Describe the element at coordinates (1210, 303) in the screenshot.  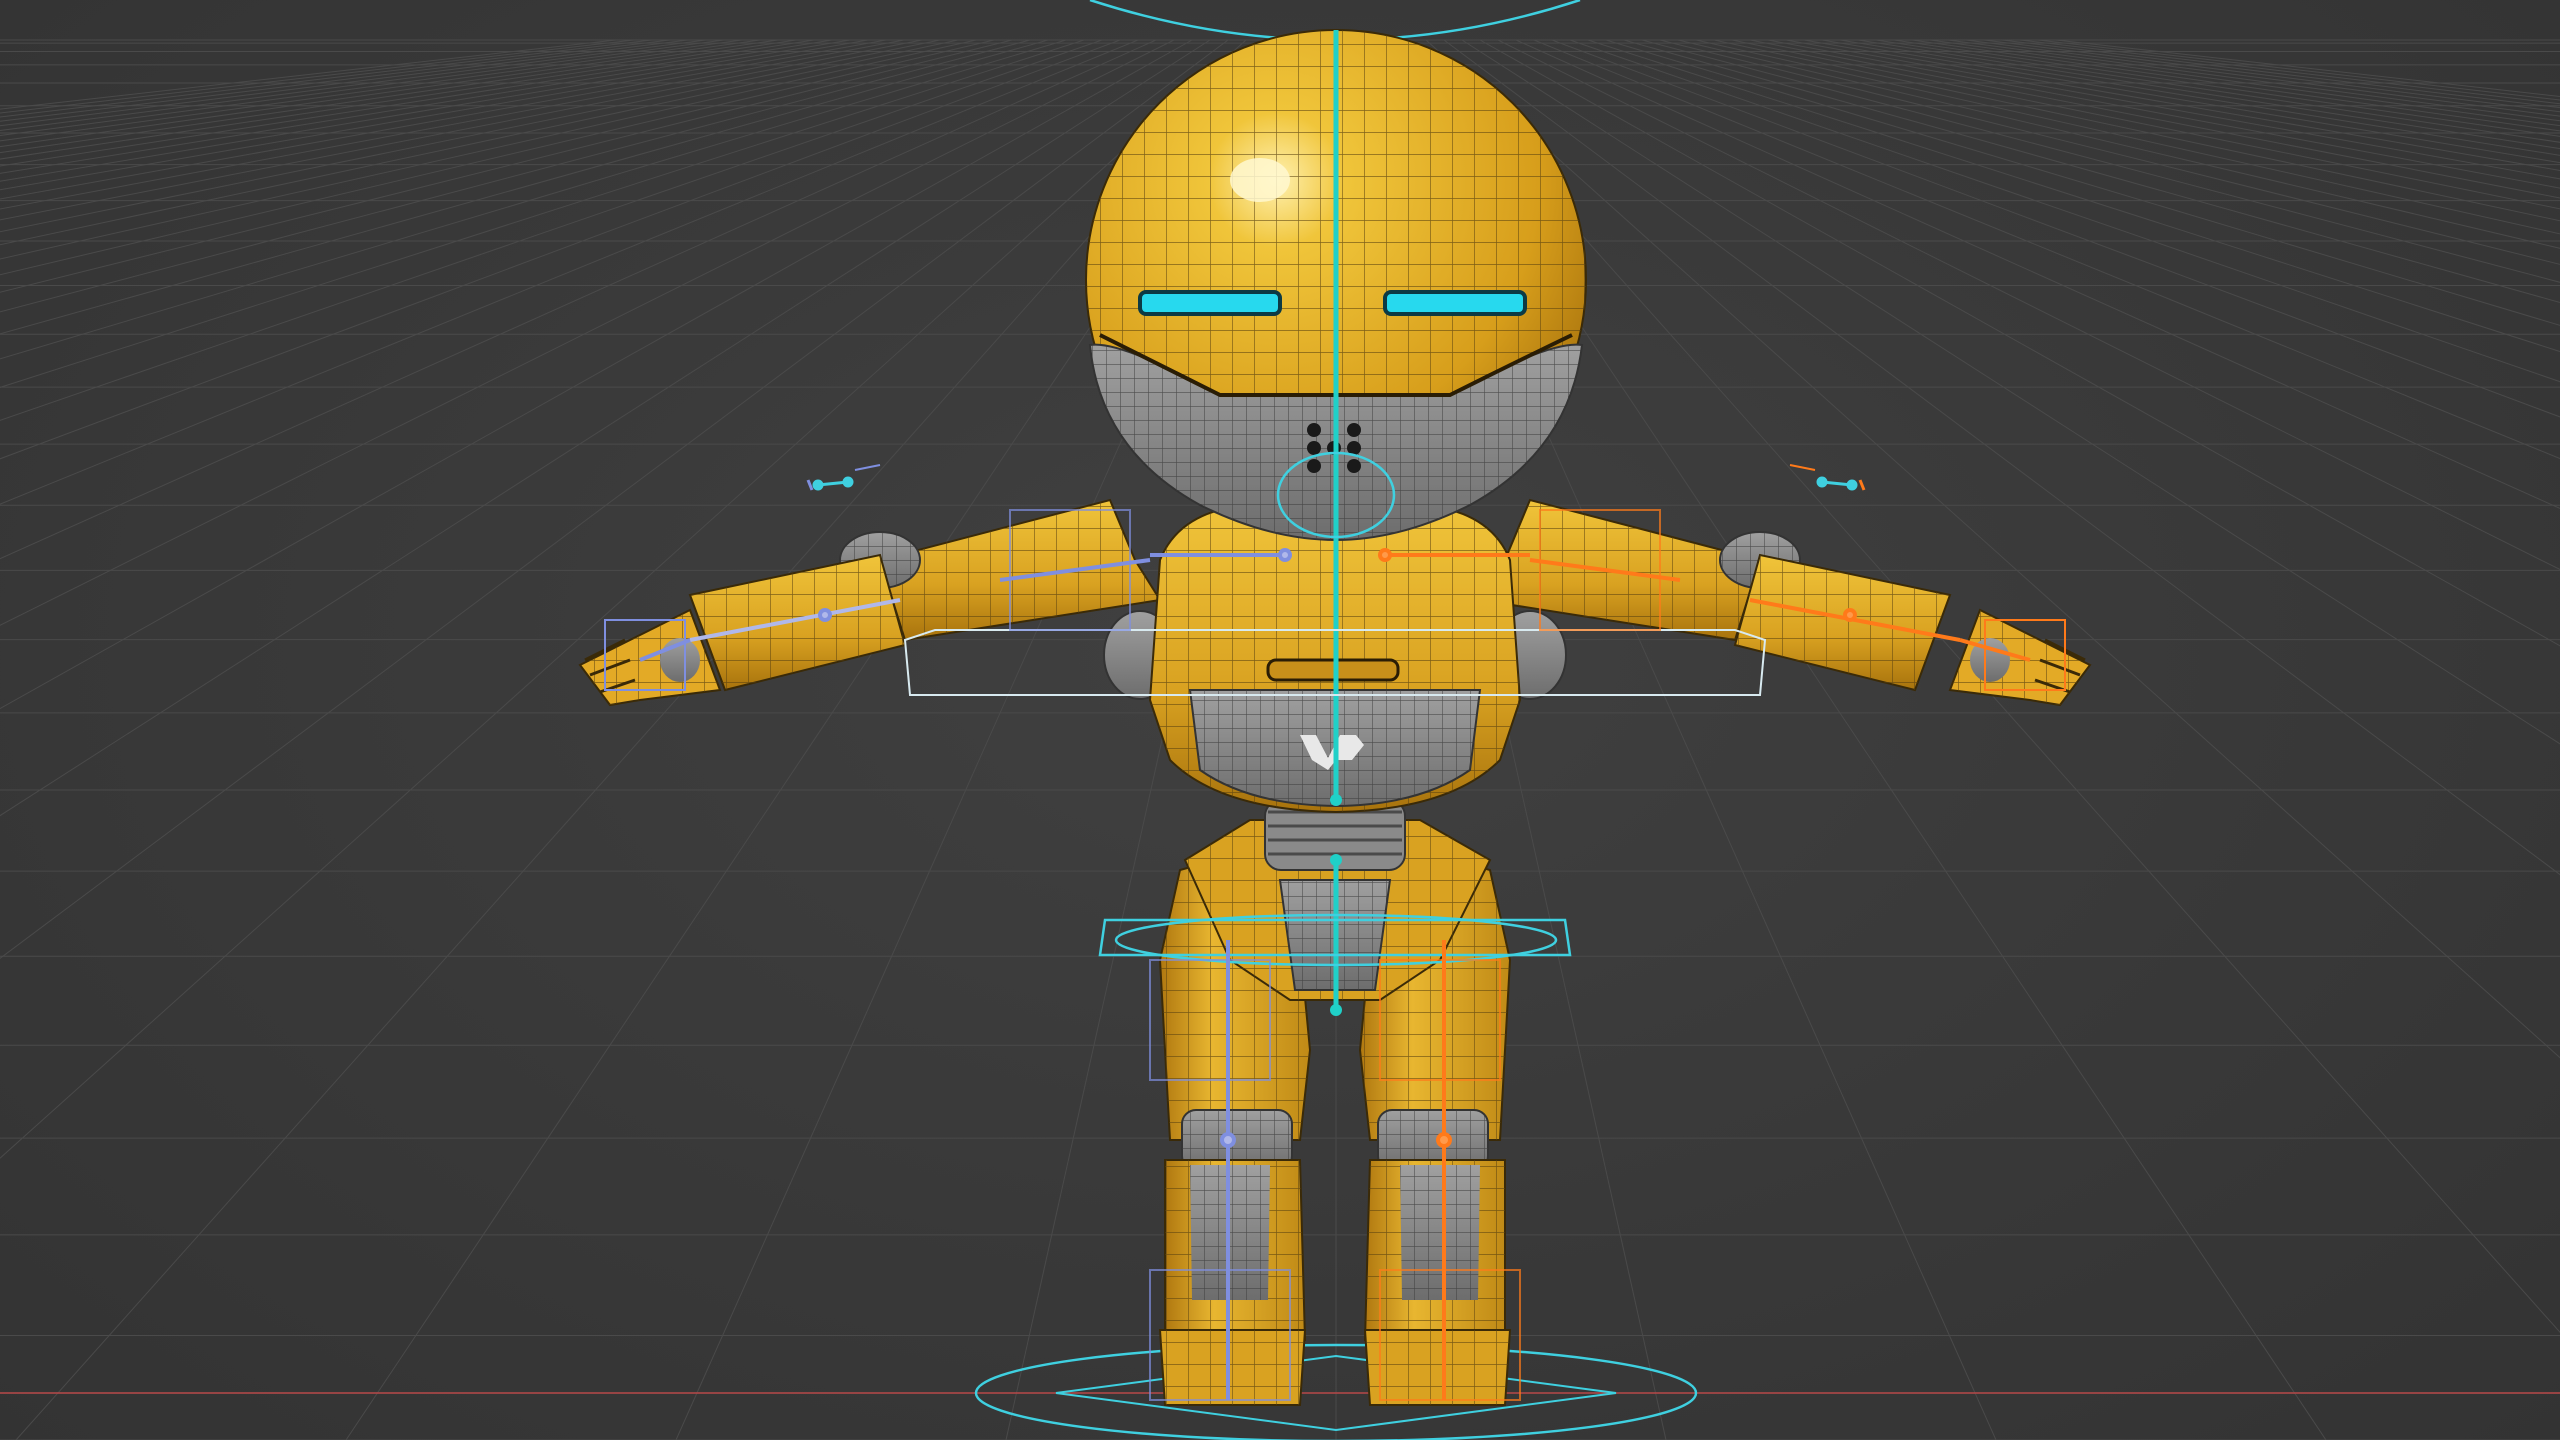
I see `left-eye` at that location.